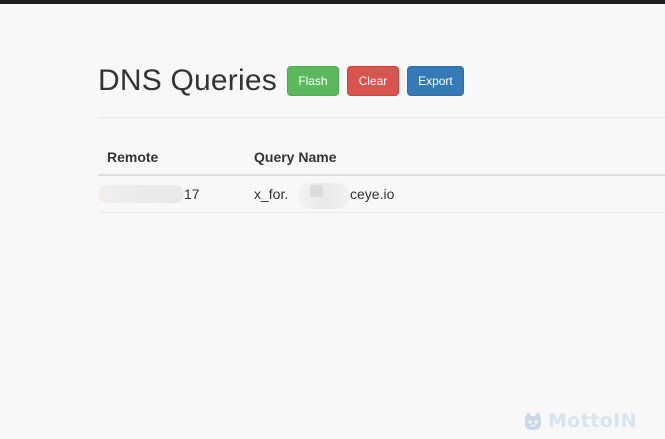 This screenshot has width=665, height=439. What do you see at coordinates (533, 421) in the screenshot?
I see `cat-icon` at bounding box center [533, 421].